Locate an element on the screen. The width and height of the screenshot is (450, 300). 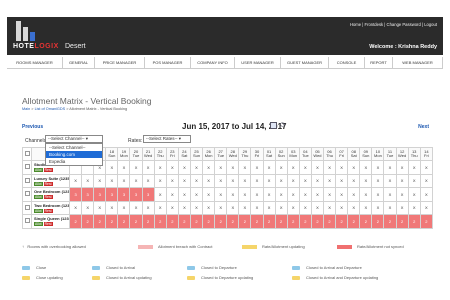
nav-item: USER MANAGER is located at coordinates (258, 63).